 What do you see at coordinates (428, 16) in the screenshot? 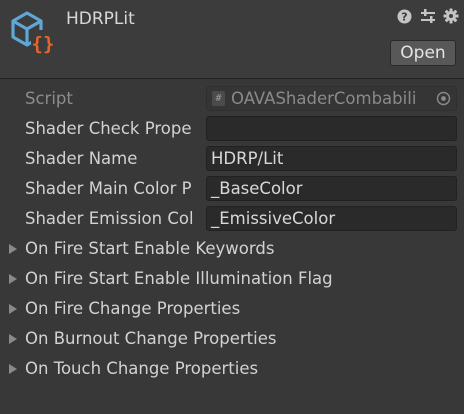
I see `preset-sliders-icon` at bounding box center [428, 16].